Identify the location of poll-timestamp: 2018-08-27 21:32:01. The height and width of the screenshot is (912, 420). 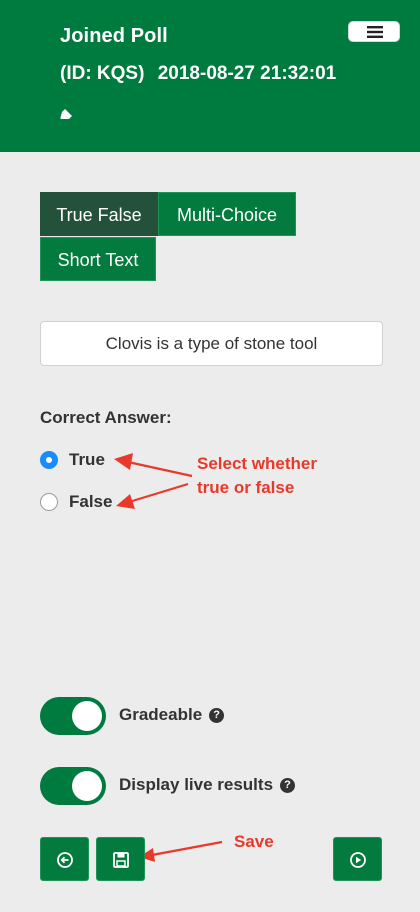
(247, 73).